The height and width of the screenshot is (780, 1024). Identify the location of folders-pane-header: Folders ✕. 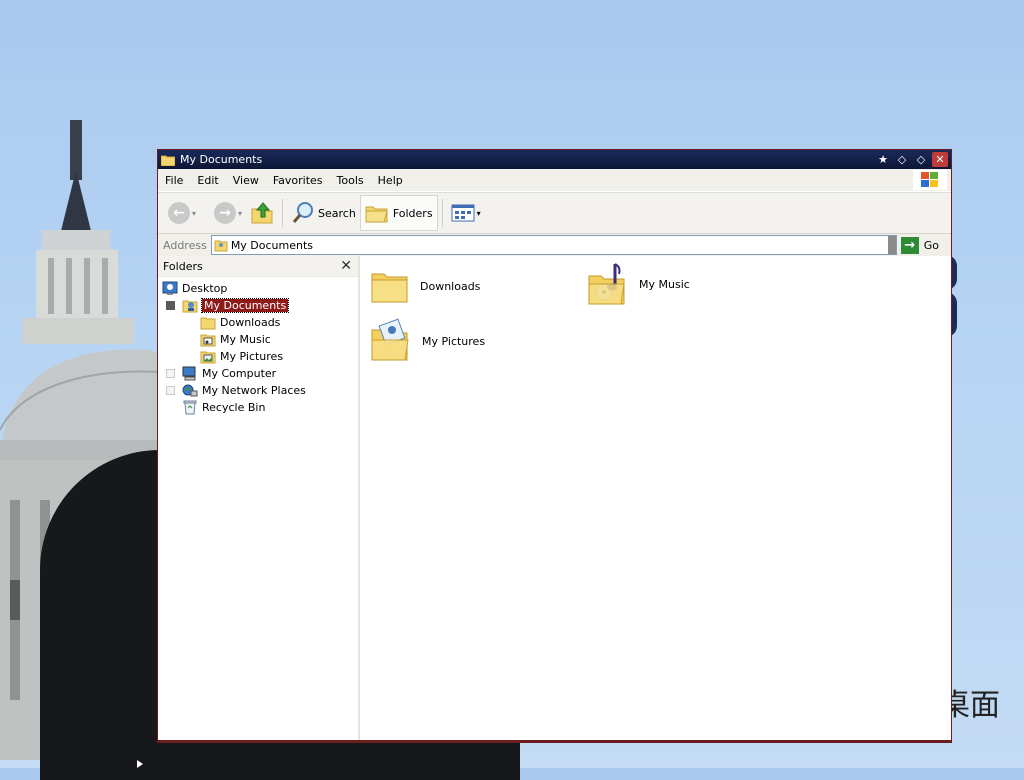
(258, 266).